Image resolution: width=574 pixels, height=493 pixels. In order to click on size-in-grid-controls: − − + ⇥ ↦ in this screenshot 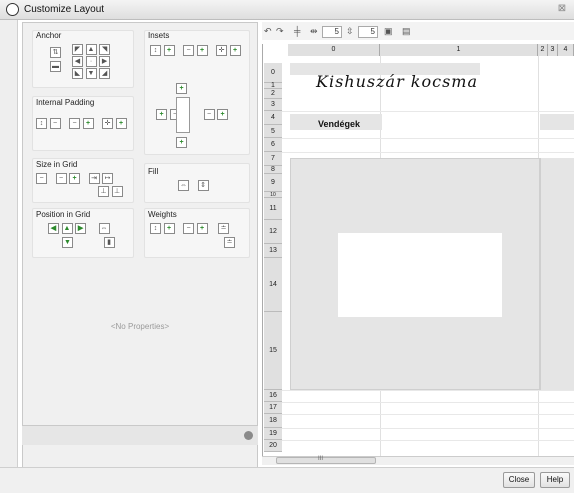, I will do `click(75, 178)`.